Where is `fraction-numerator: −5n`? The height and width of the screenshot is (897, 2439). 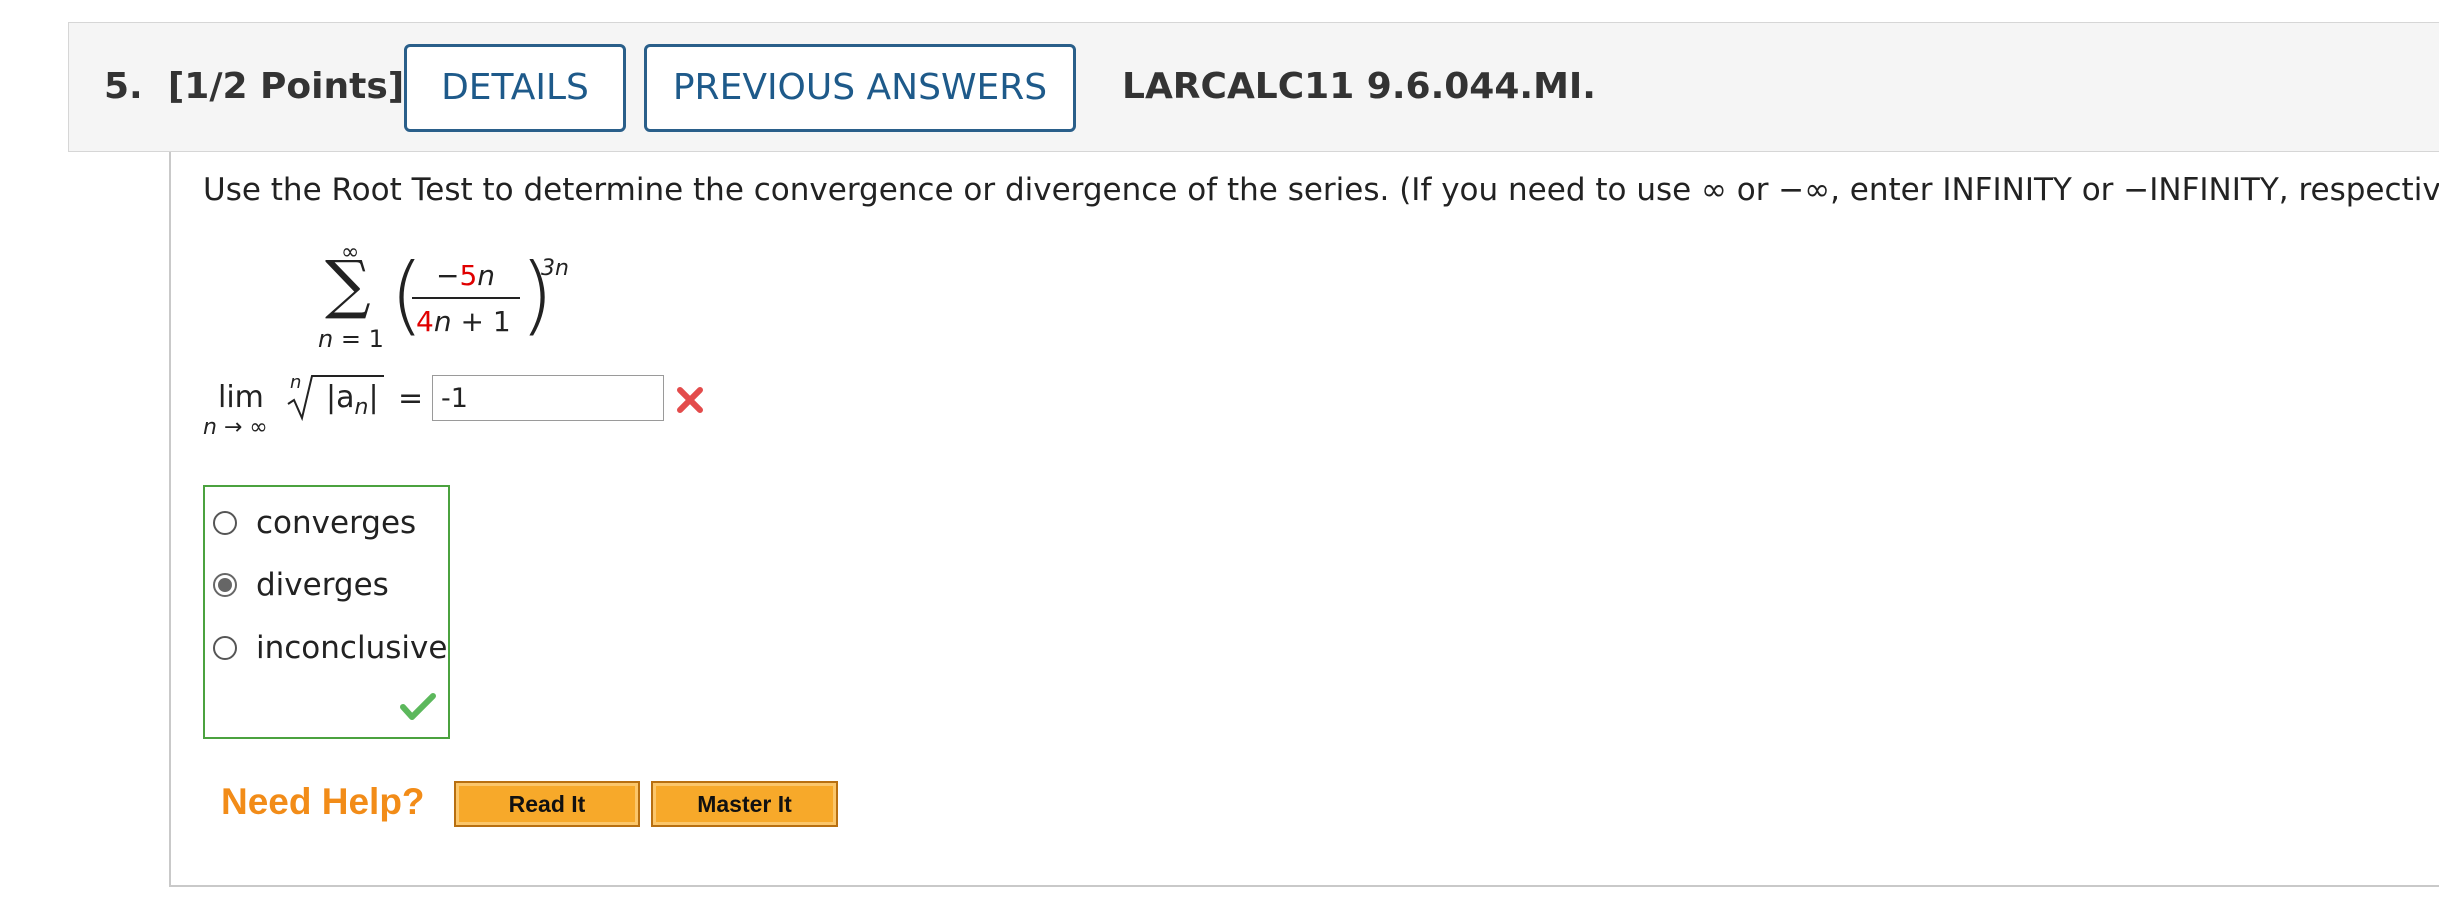 fraction-numerator: −5n is located at coordinates (465, 275).